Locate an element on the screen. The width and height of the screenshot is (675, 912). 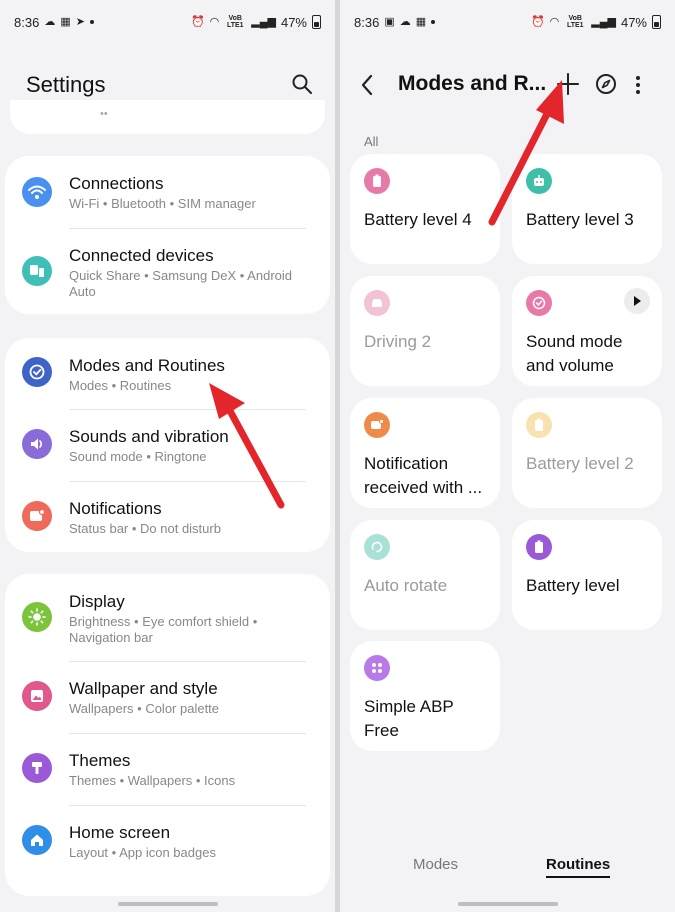
play-icon is located at coordinates (637, 301).